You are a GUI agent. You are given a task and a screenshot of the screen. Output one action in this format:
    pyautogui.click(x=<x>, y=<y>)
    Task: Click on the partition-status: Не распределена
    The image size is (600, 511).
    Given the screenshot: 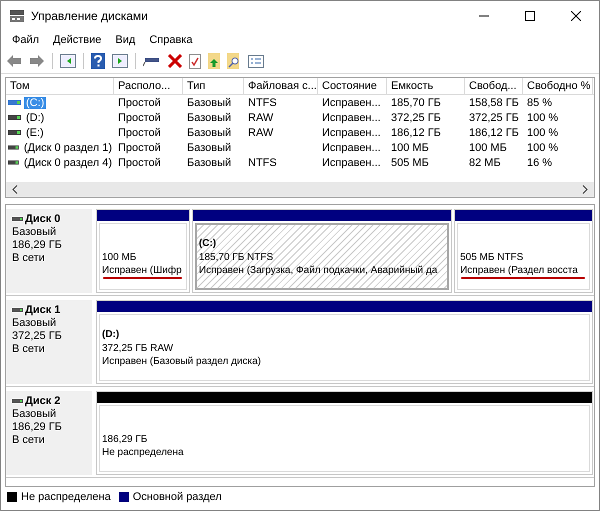 What is the action you would take?
    pyautogui.click(x=143, y=452)
    